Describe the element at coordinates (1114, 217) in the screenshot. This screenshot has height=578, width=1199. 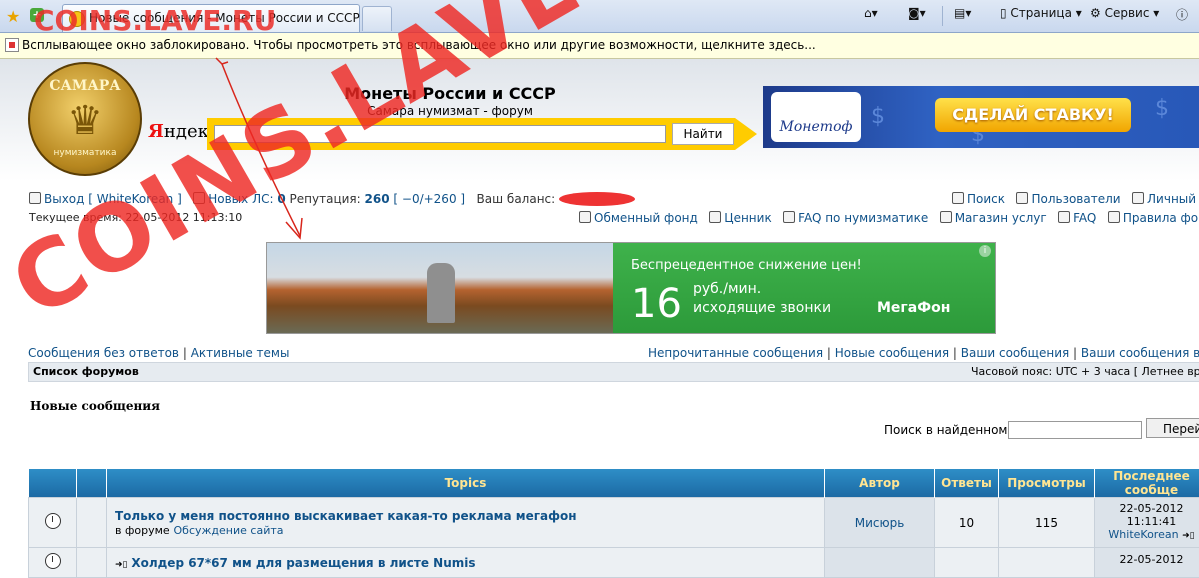
I see `rules-icon` at that location.